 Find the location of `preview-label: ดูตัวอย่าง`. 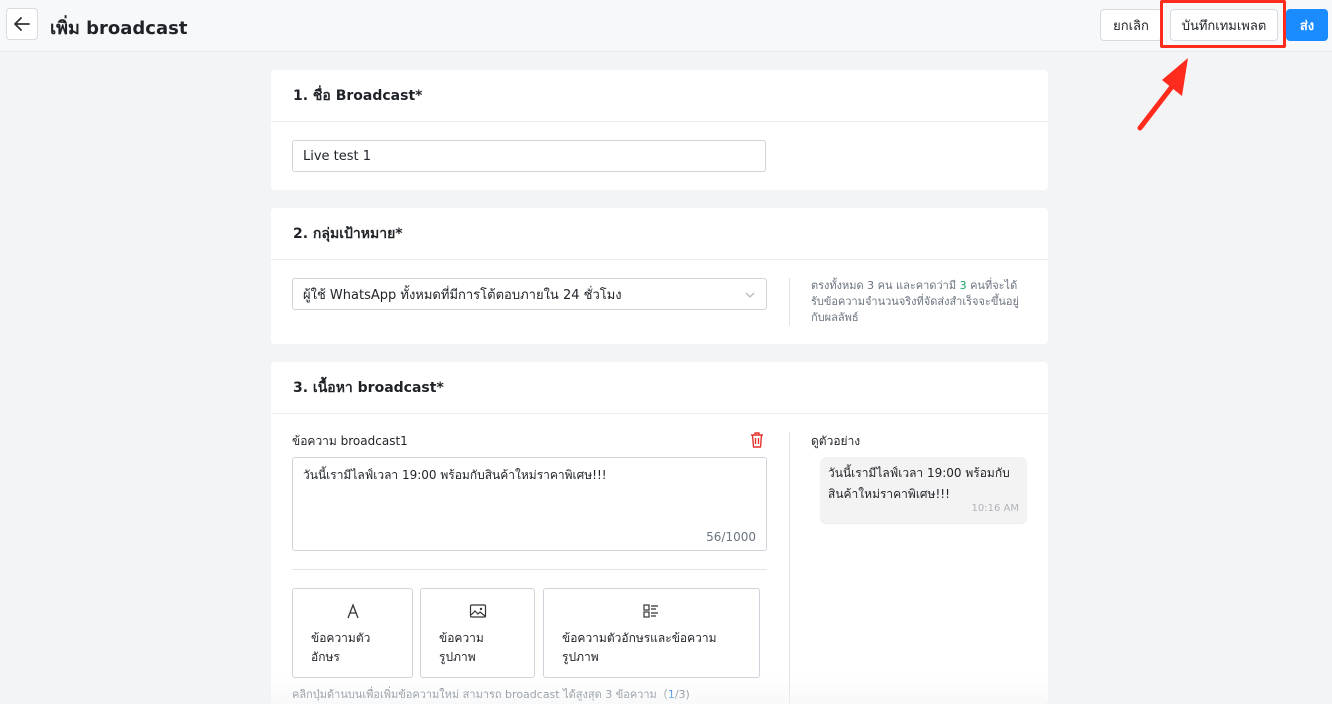

preview-label: ดูตัวอย่าง is located at coordinates (836, 441).